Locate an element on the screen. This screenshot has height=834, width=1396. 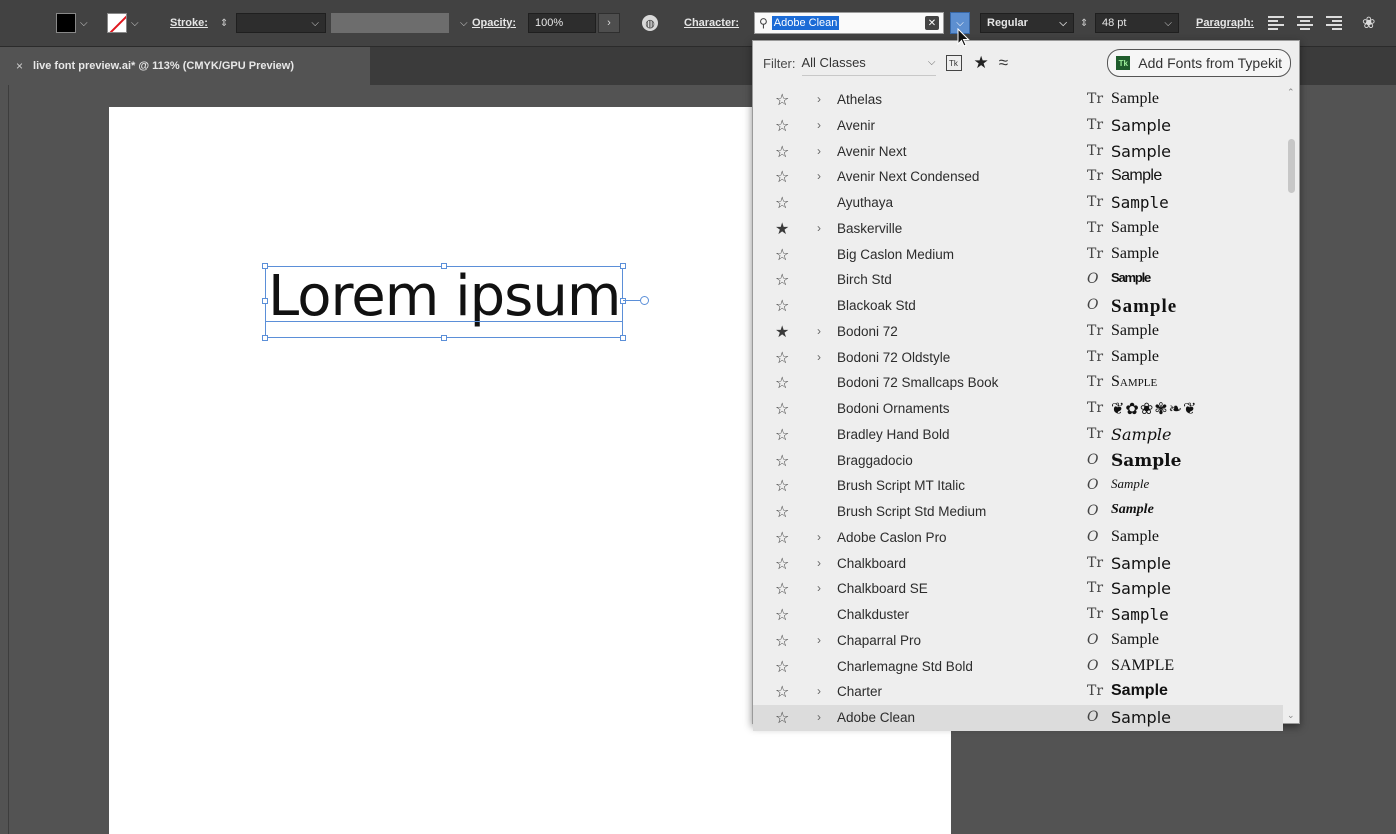
font-row: ☆ Bradley Hand Bold Tr Sample is located at coordinates (1018, 435).